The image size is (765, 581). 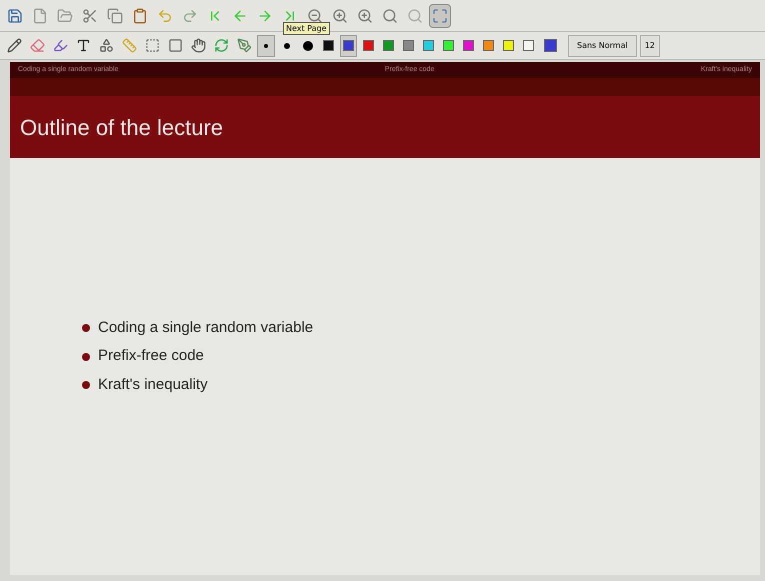 What do you see at coordinates (40, 16) in the screenshot?
I see `new-file-icon` at bounding box center [40, 16].